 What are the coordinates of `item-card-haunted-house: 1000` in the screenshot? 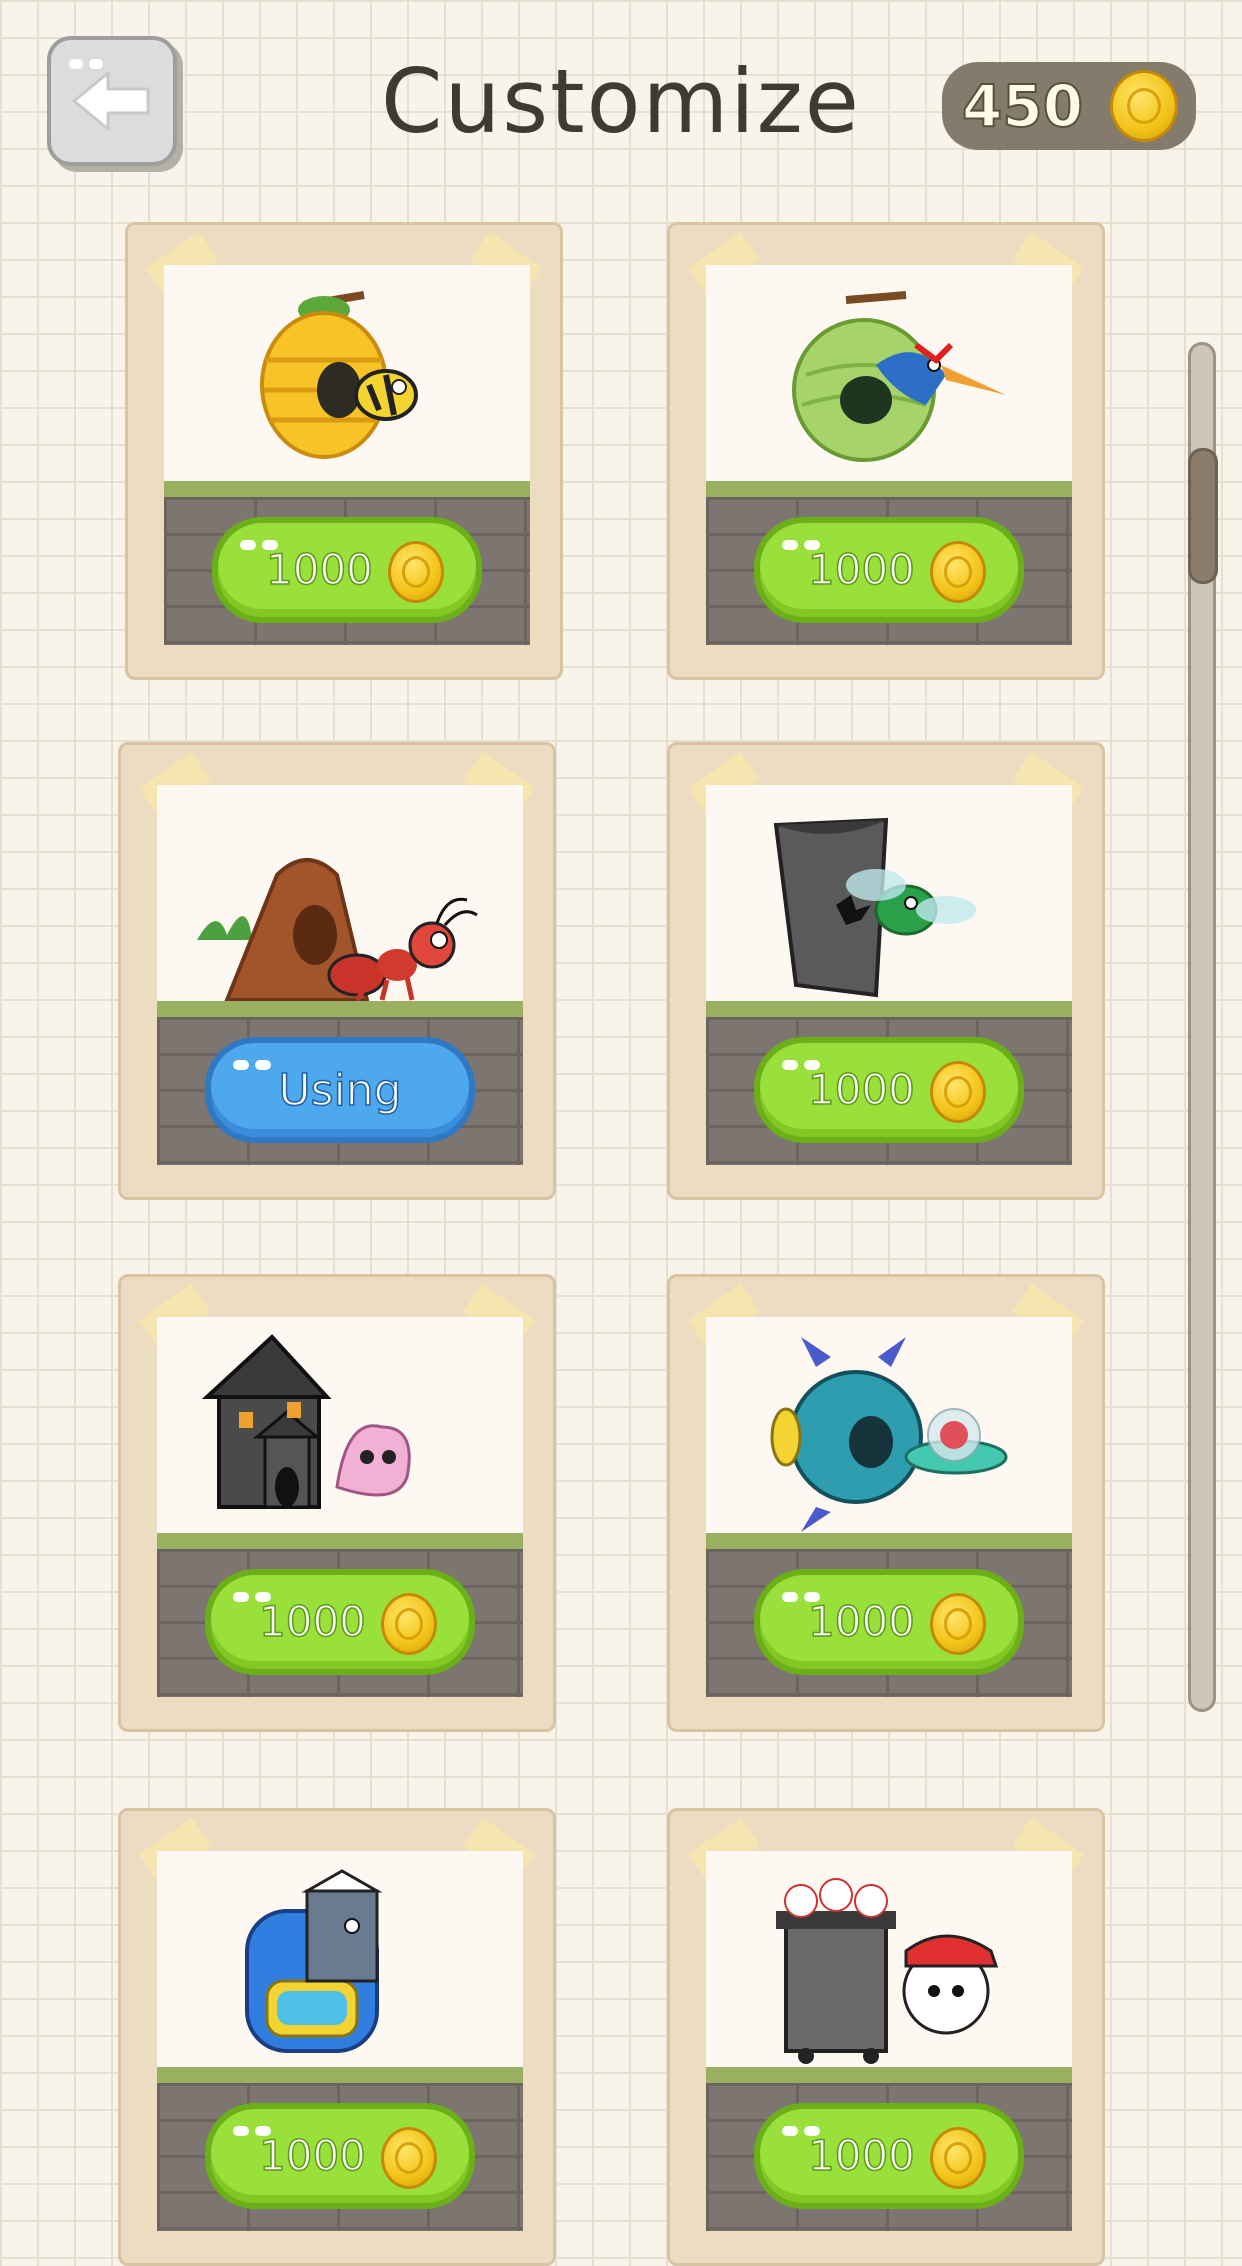 It's located at (337, 1503).